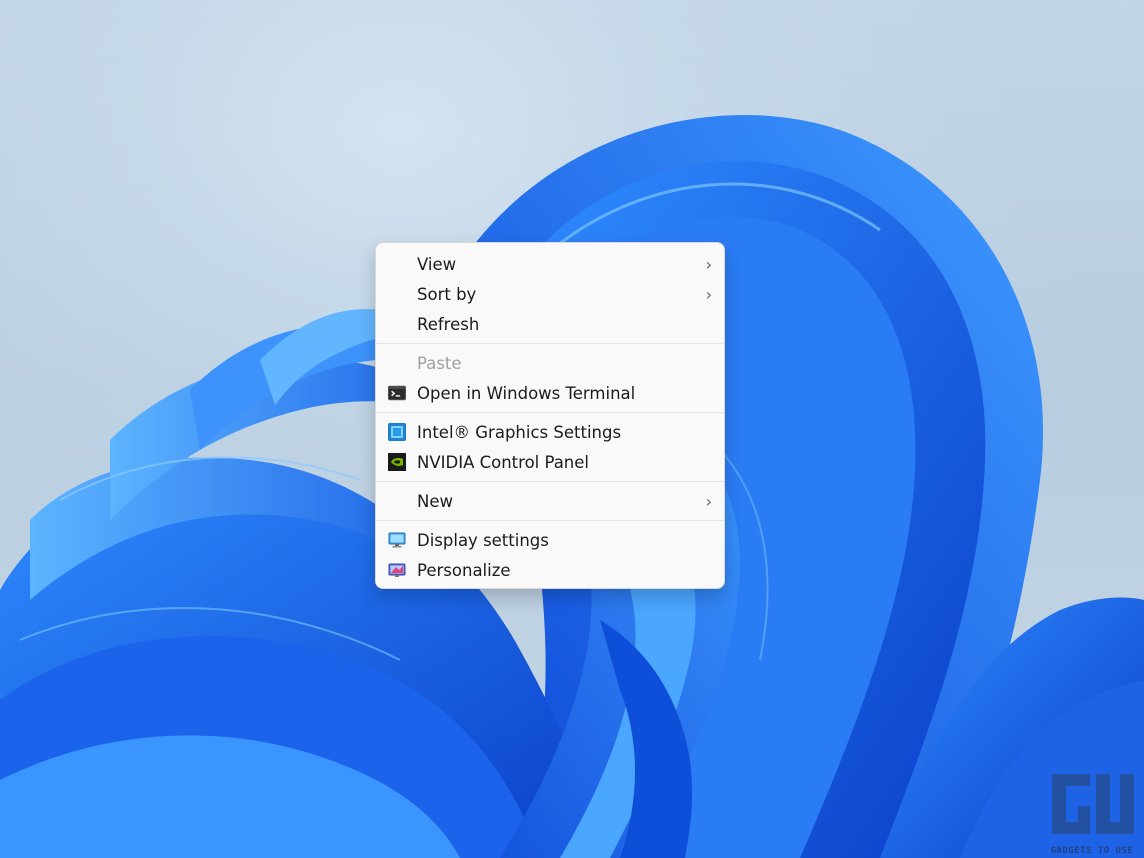 This screenshot has height=858, width=1144. Describe the element at coordinates (447, 294) in the screenshot. I see `menu-item-label: Sort by` at that location.